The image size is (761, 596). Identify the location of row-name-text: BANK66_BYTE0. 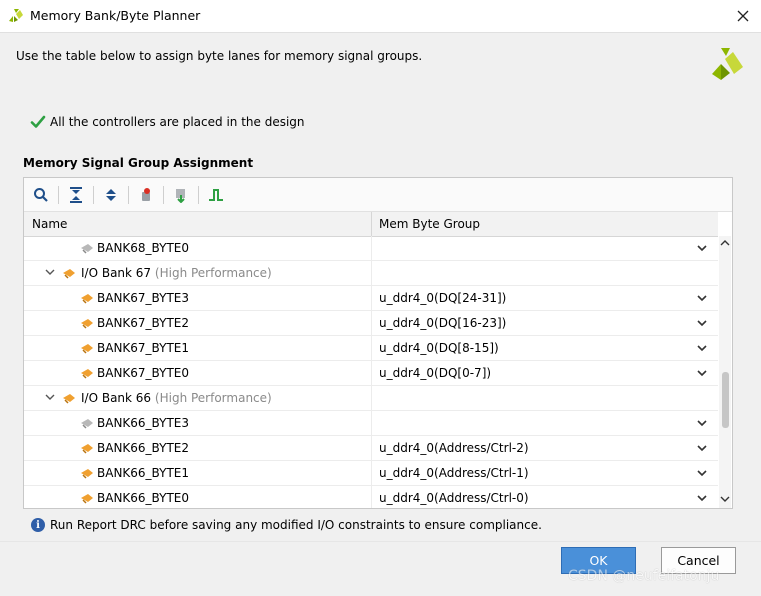
(143, 498).